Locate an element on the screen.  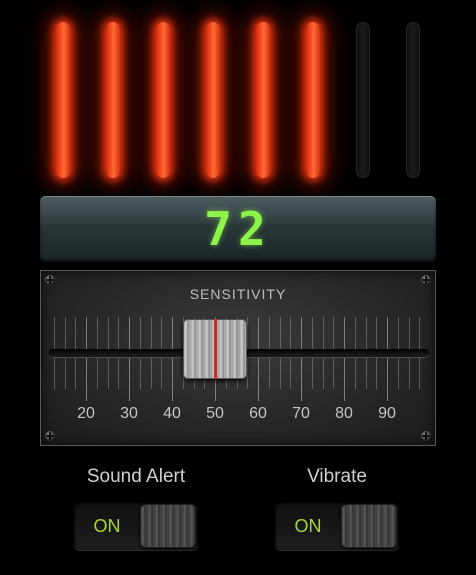
sound-alert-label: Sound Alert is located at coordinates (136, 476).